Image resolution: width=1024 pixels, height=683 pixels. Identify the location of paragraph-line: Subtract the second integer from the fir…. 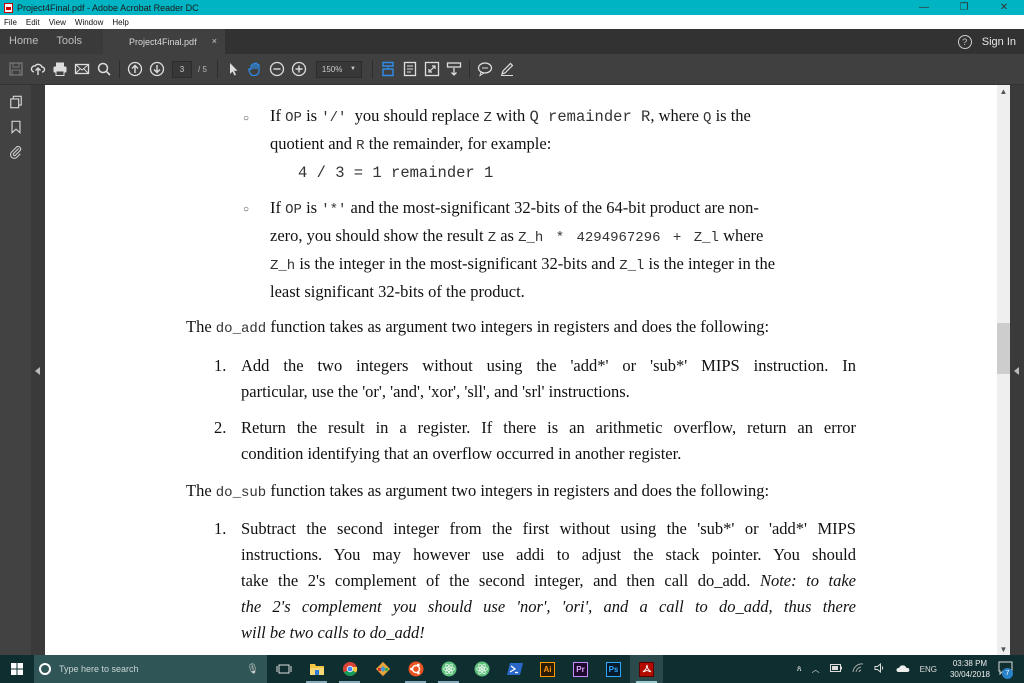
(548, 528).